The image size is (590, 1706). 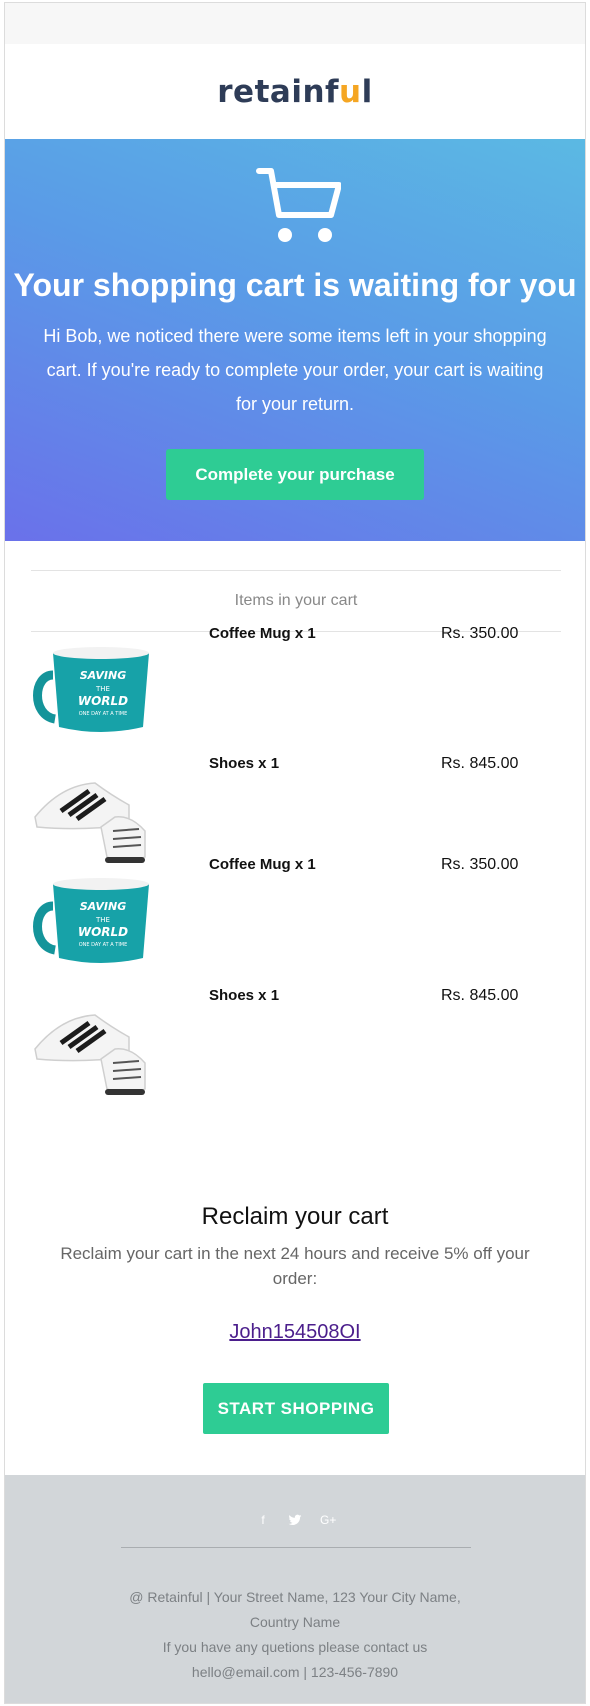 What do you see at coordinates (95, 1052) in the screenshot?
I see `sneakers-image` at bounding box center [95, 1052].